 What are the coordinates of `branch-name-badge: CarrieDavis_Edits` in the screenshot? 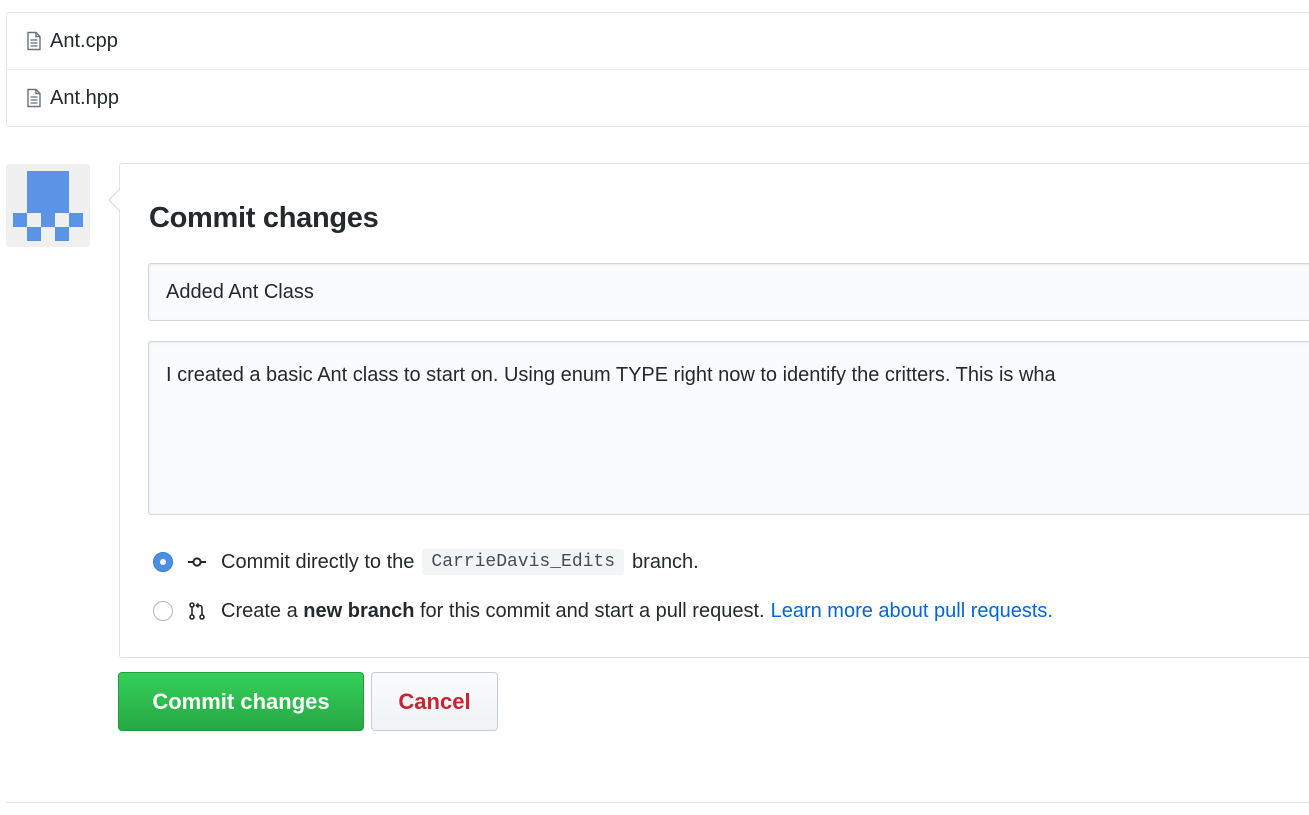 It's located at (523, 562).